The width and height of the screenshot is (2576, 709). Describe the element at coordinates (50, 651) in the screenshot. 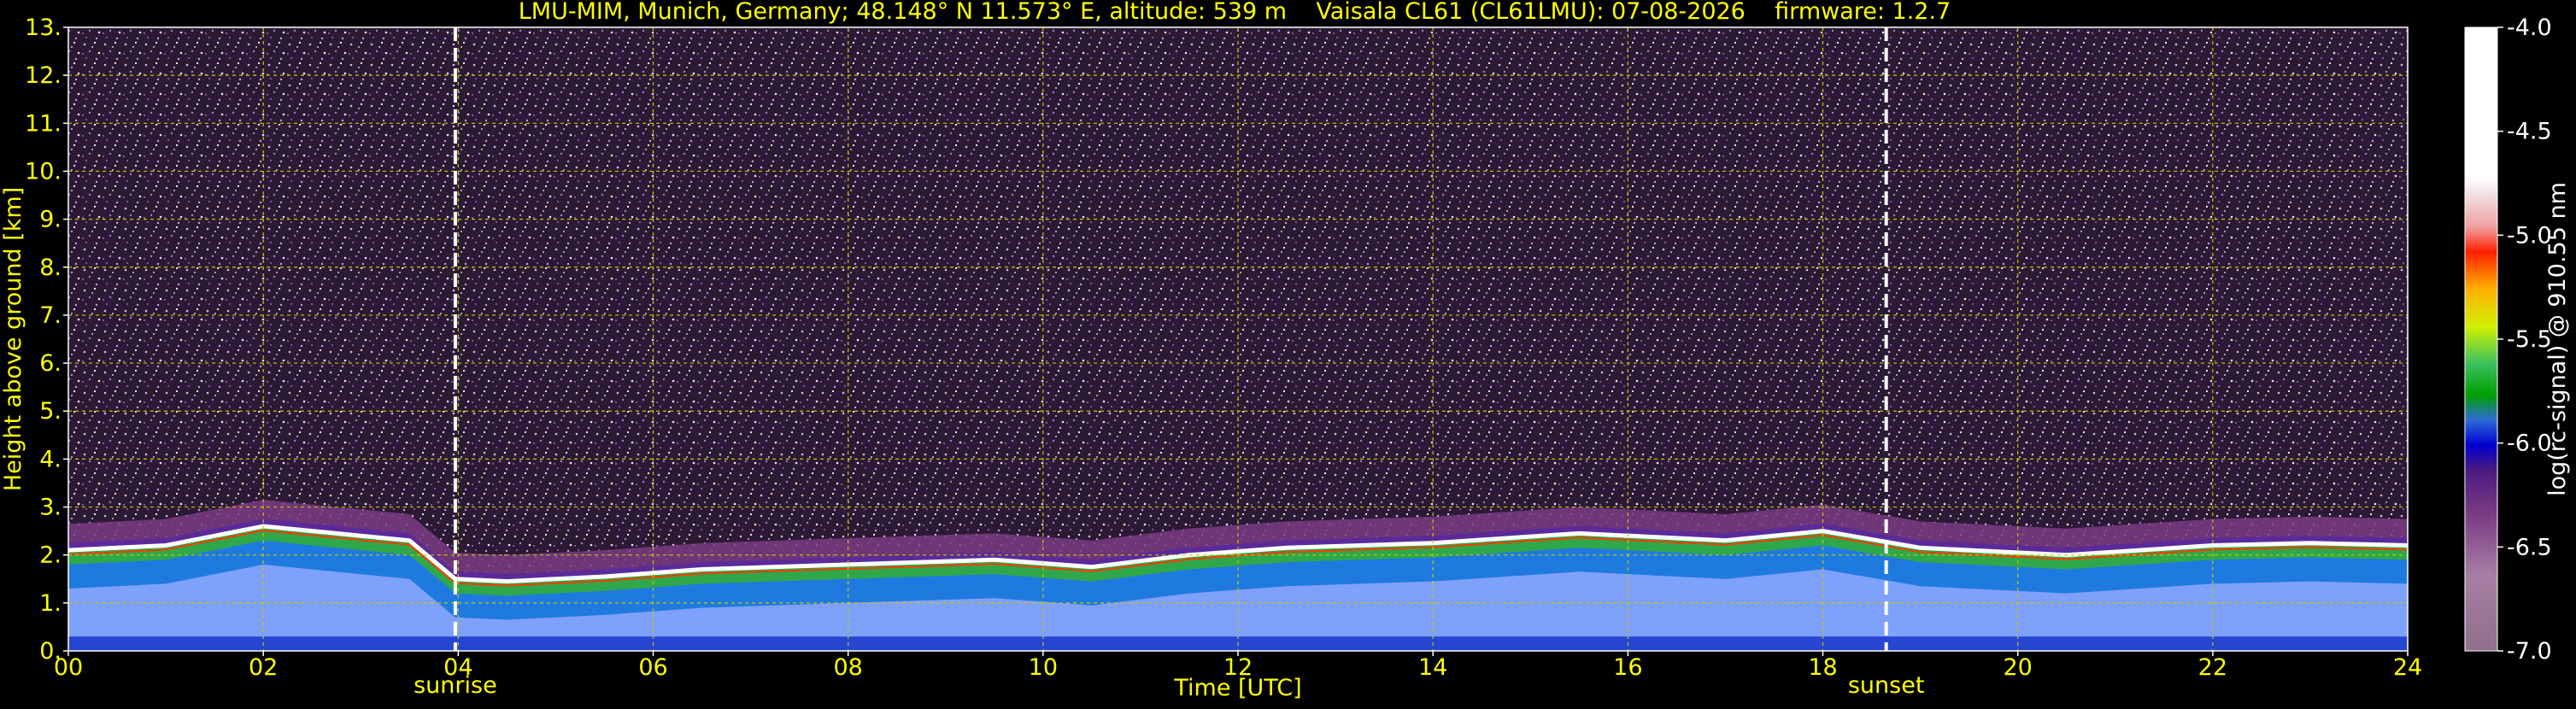

I see `y-tick-label: 0.` at that location.